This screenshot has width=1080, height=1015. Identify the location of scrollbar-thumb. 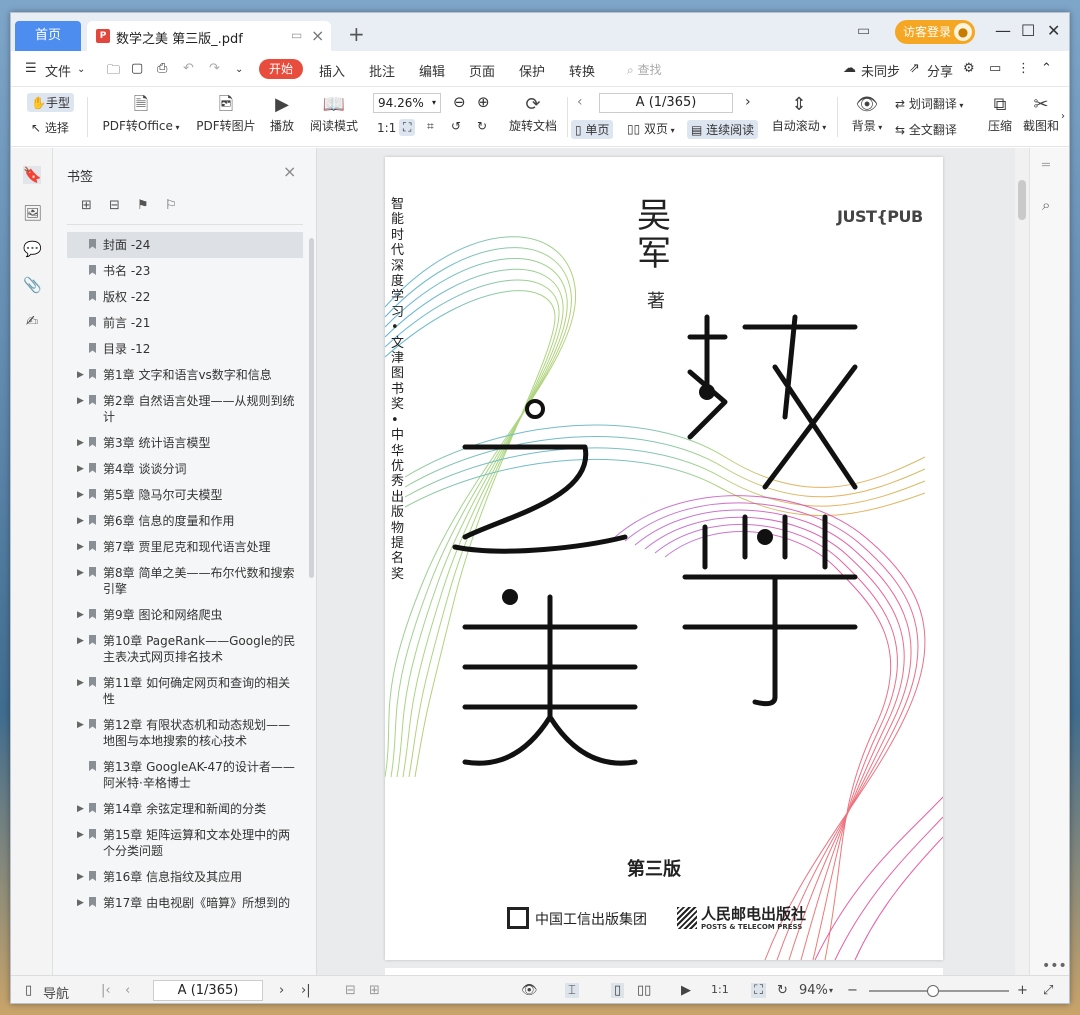
(1022, 200).